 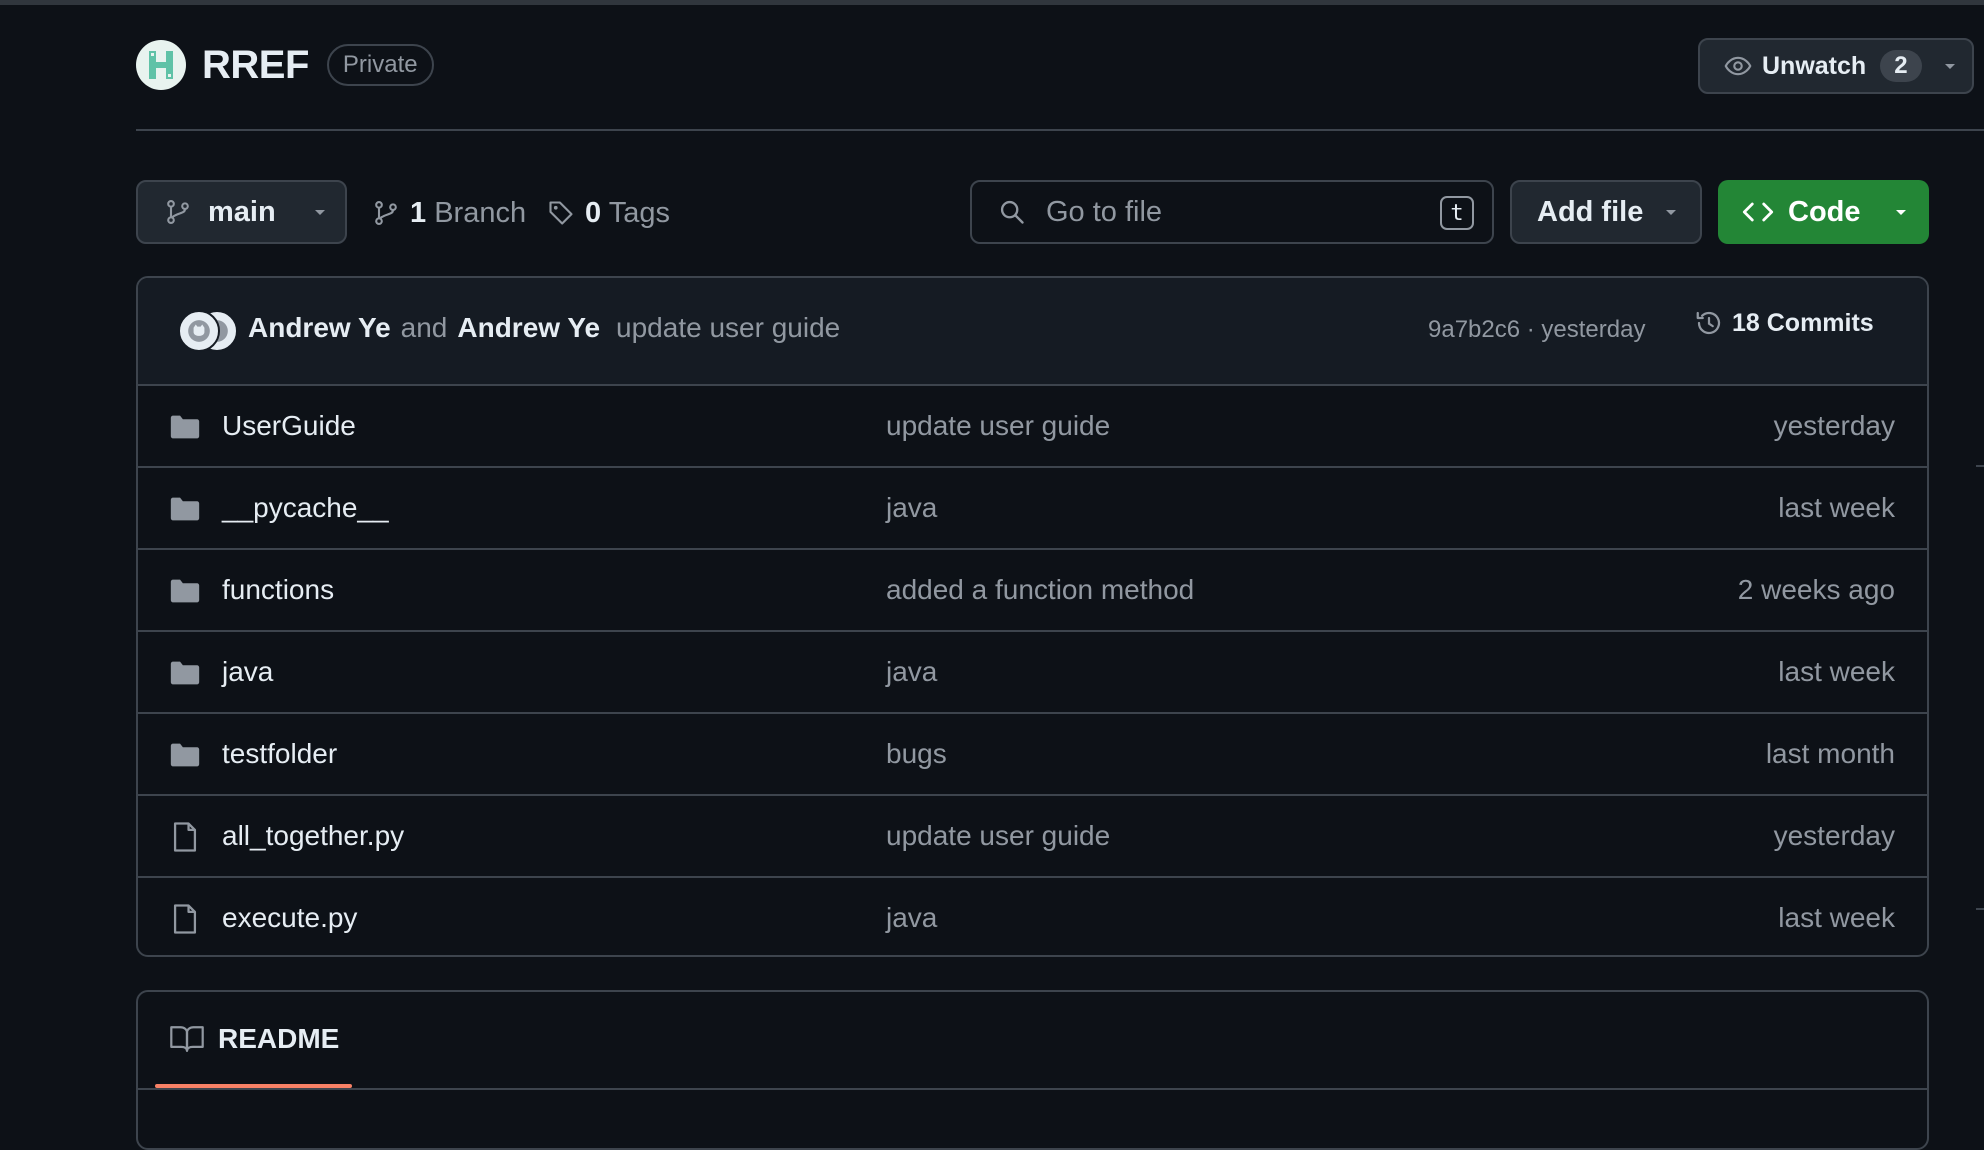 I want to click on file-name-link: functions, so click(x=278, y=590).